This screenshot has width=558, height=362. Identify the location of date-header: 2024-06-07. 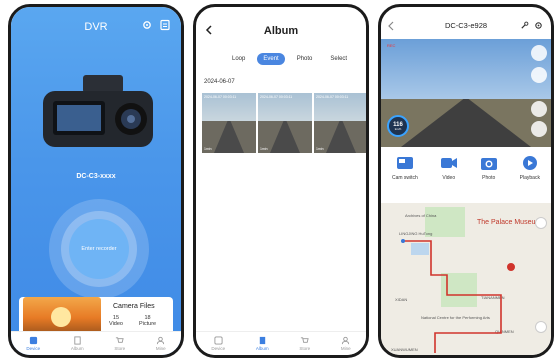
(219, 82).